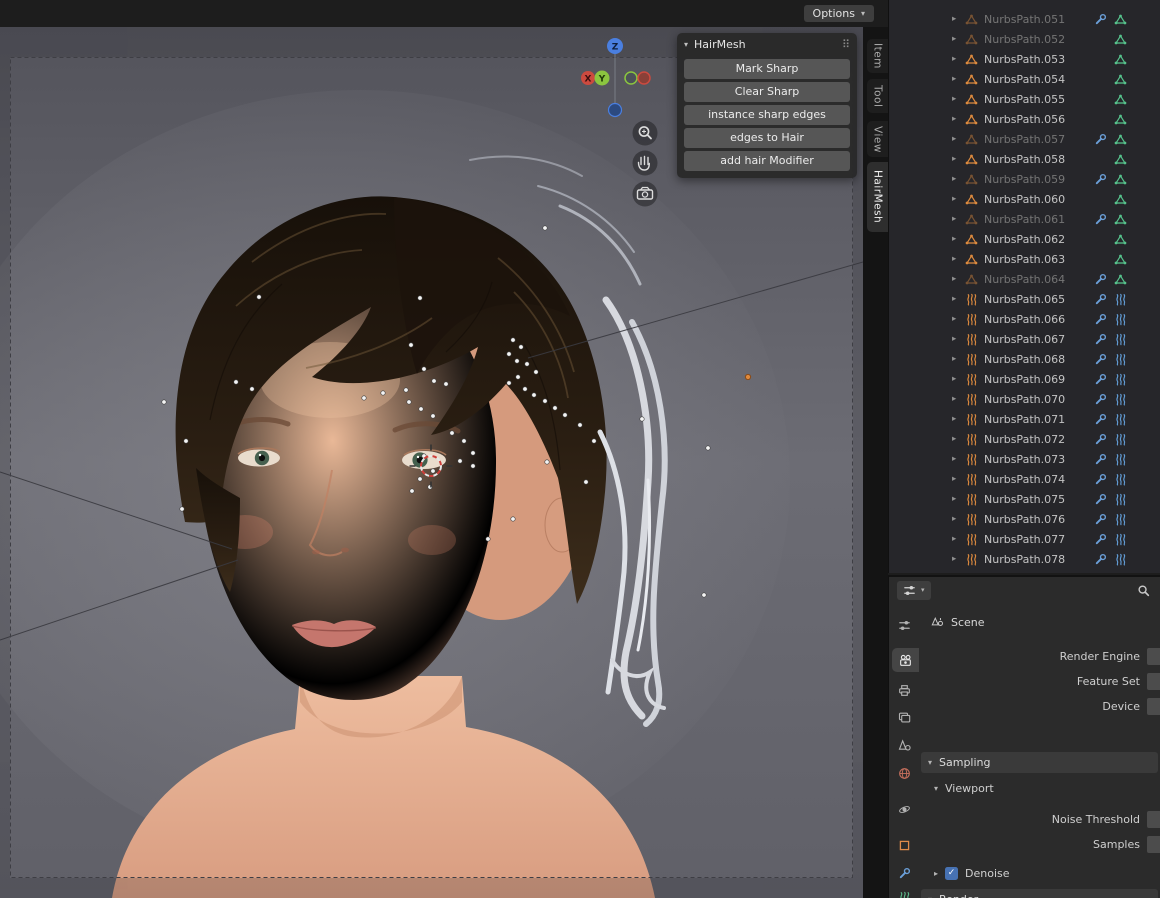  Describe the element at coordinates (1024, 379) in the screenshot. I see `outliner-row: ▸ NurbsPath.069` at that location.